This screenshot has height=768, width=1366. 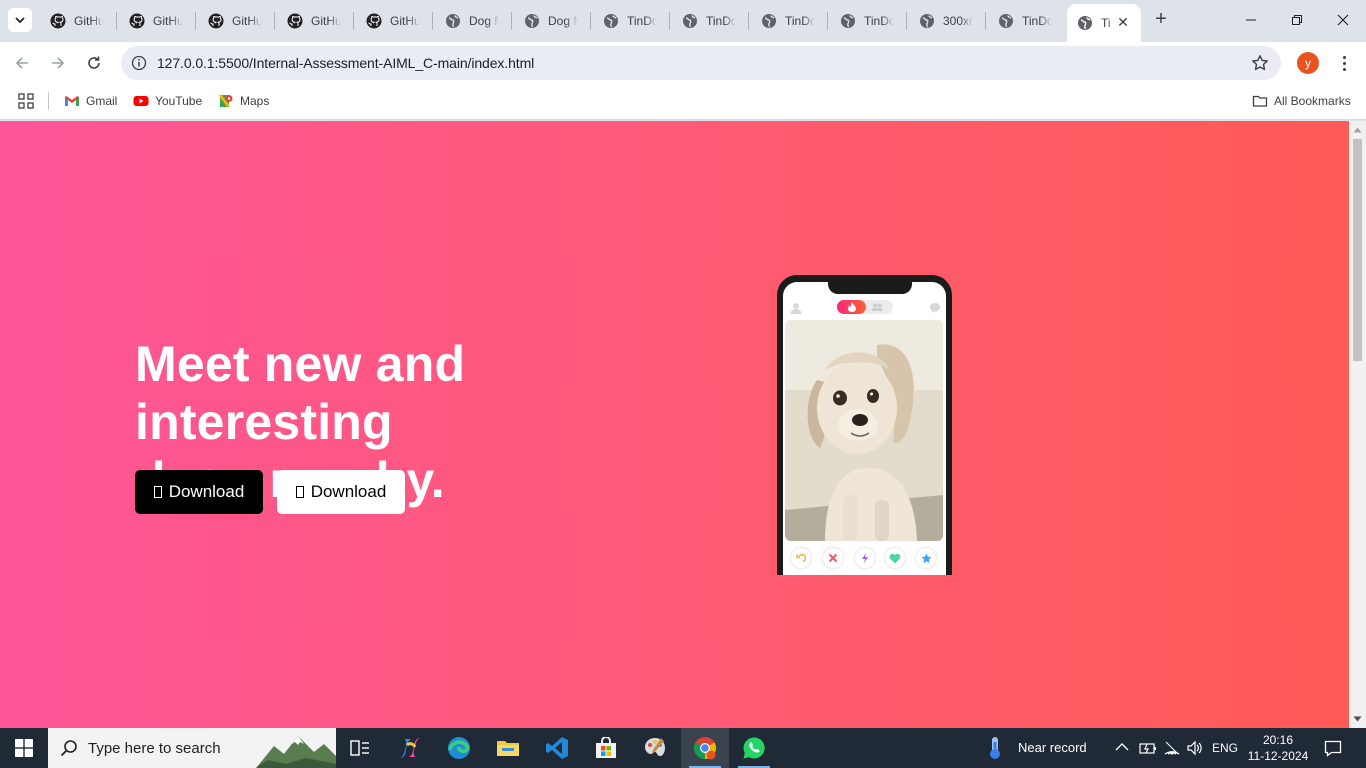 I want to click on site-info-icon, so click(x=139, y=63).